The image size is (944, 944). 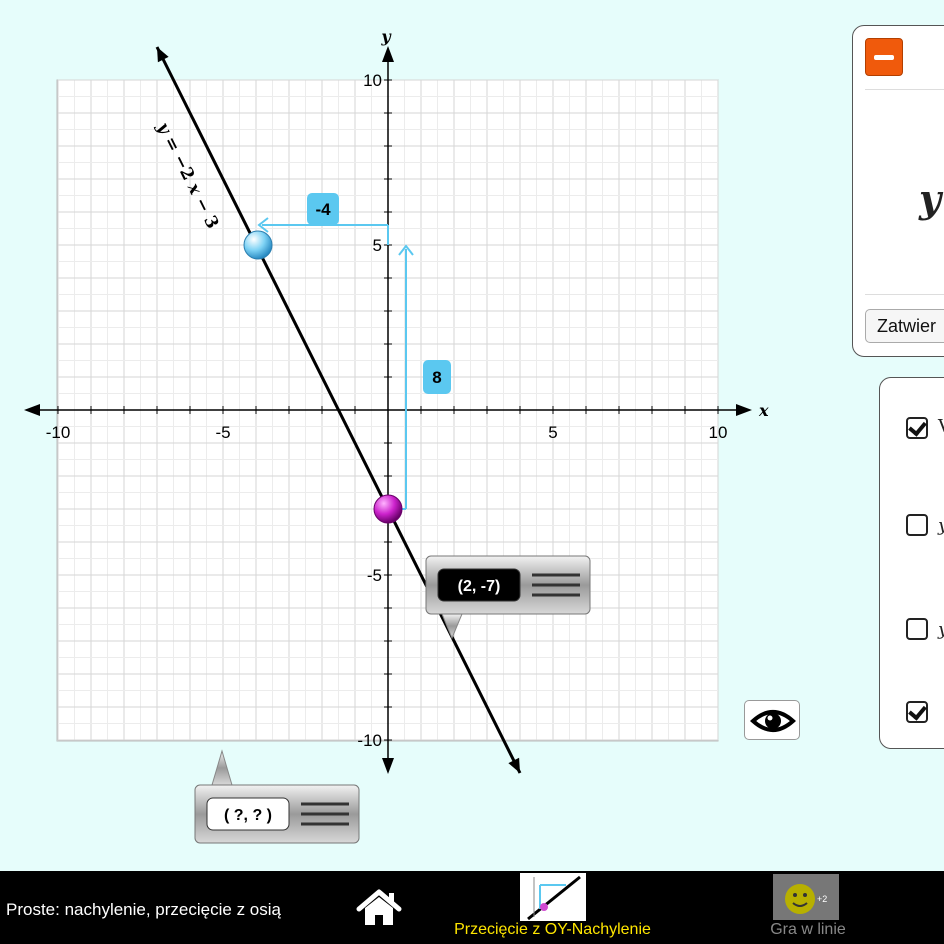 I want to click on option-1-checkbox, so click(x=917, y=428).